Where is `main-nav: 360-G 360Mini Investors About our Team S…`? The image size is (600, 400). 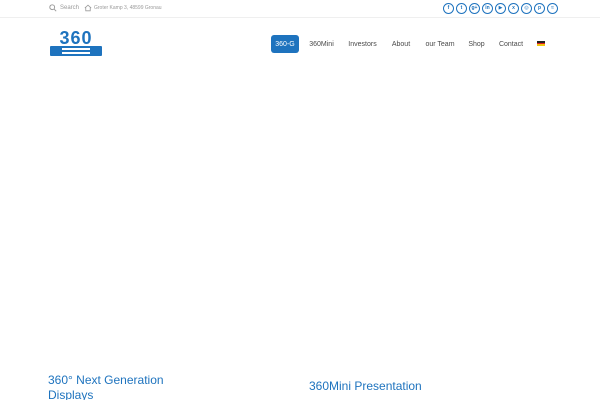 main-nav: 360-G 360Mini Investors About our Team S… is located at coordinates (300, 44).